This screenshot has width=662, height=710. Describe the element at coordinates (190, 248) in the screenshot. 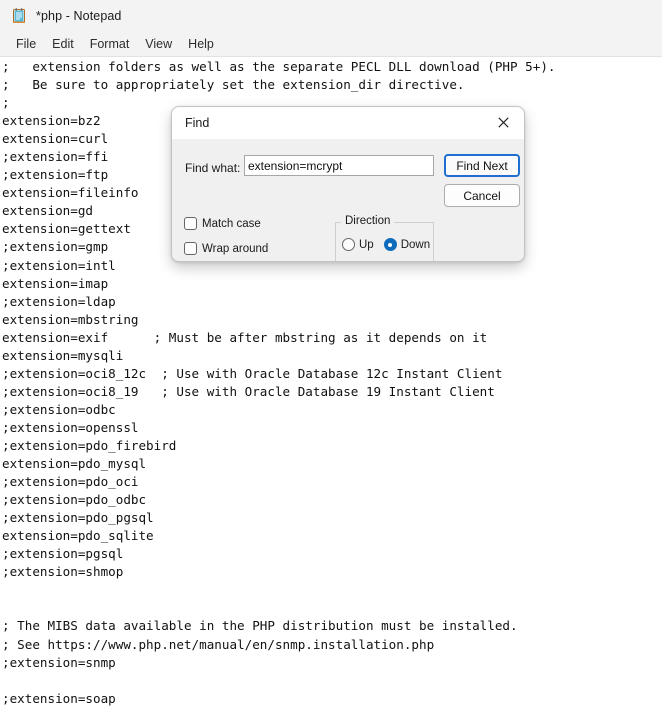

I see `wrap-around-checkbox-box` at that location.